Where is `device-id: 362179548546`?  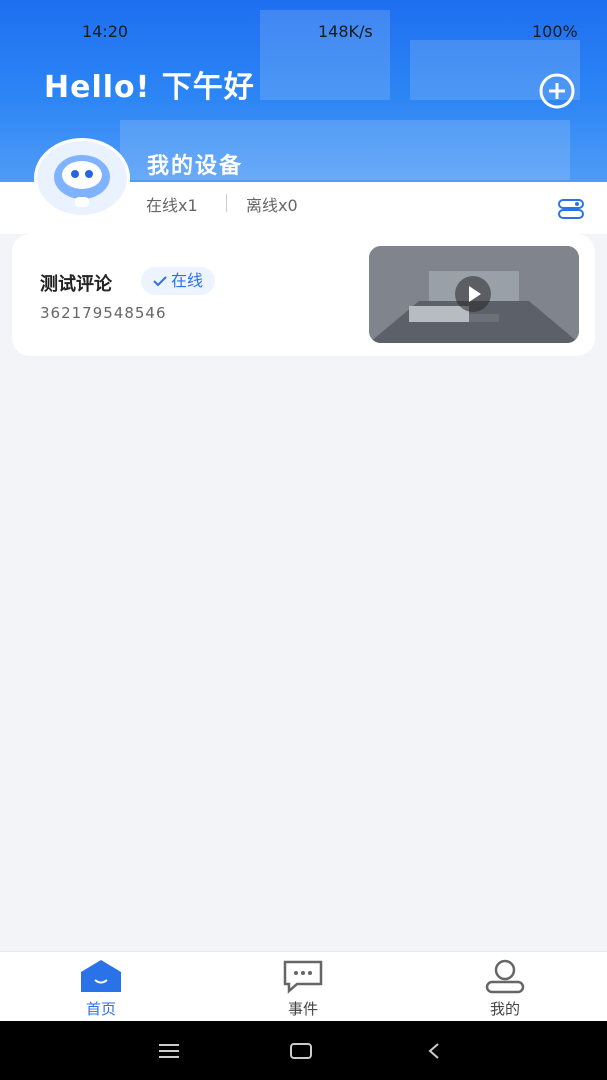
device-id: 362179548546 is located at coordinates (103, 313).